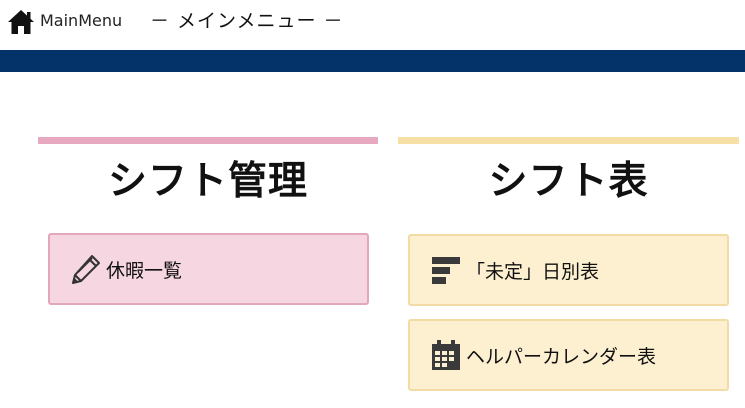  What do you see at coordinates (86, 269) in the screenshot?
I see `pencil-icon` at bounding box center [86, 269].